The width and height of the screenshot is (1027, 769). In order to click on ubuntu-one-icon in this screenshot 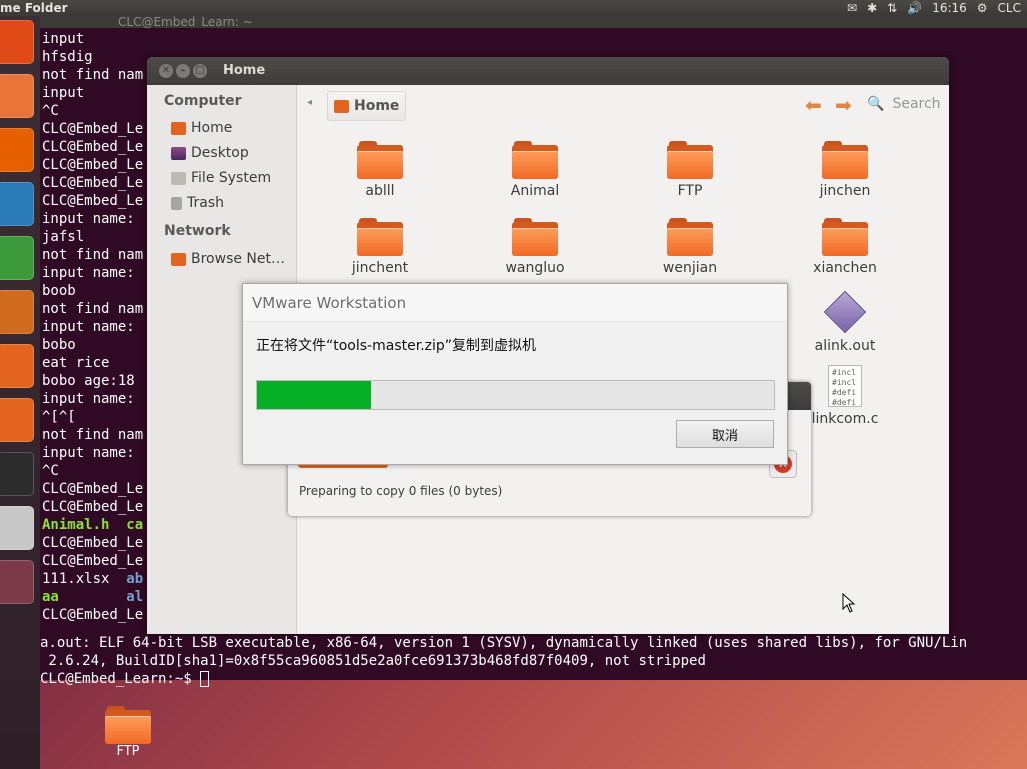, I will do `click(17, 420)`.